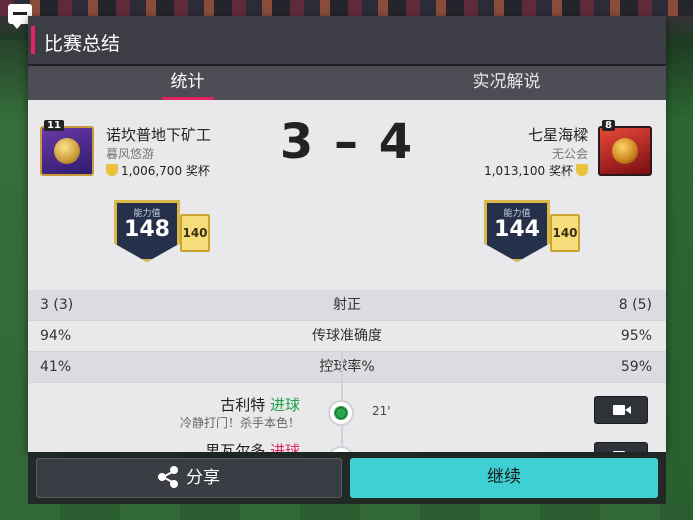  I want to click on home-rating: 能力值 148 140, so click(164, 232).